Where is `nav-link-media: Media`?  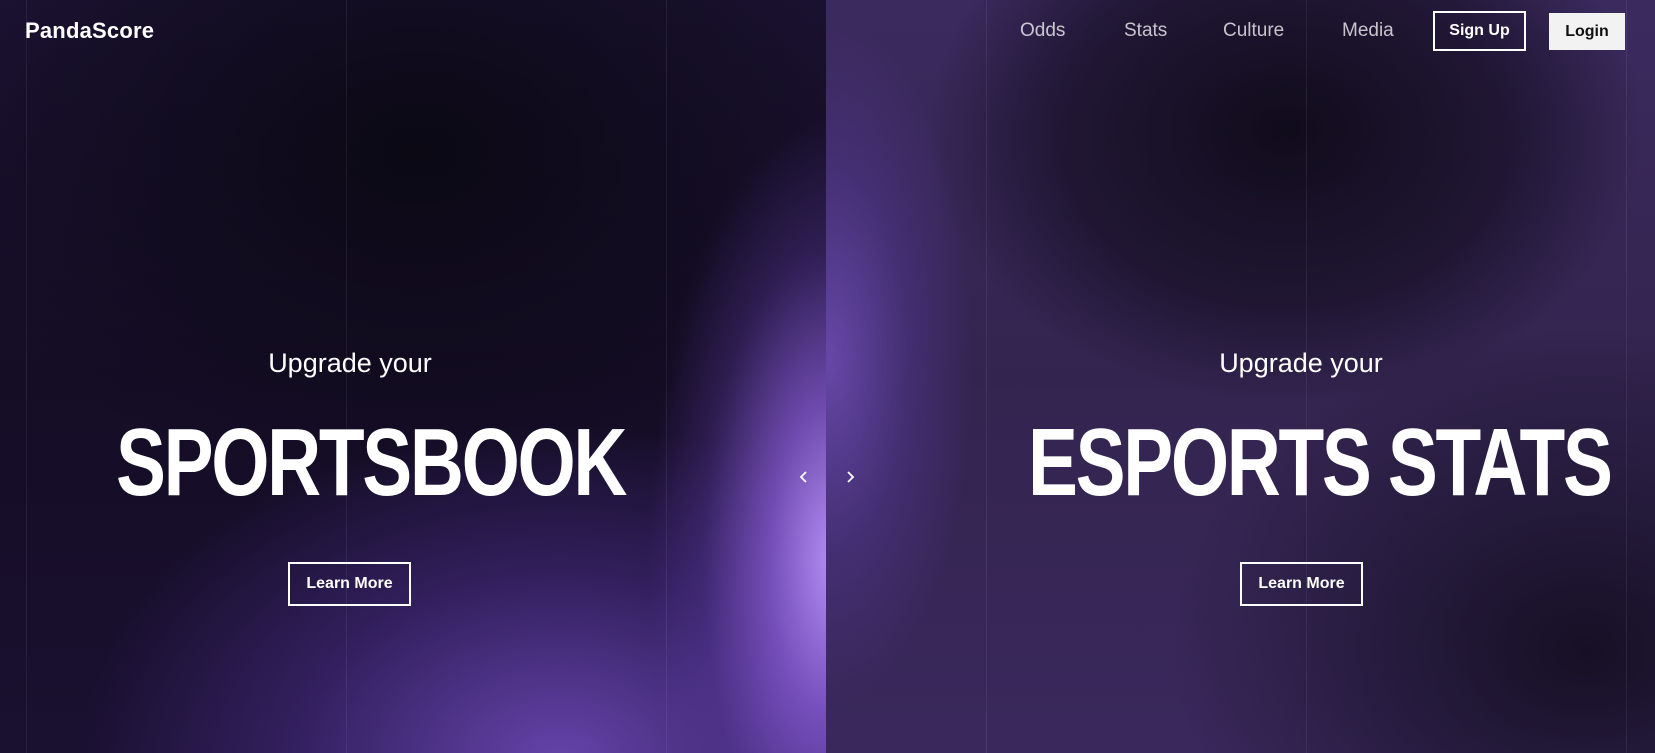
nav-link-media: Media is located at coordinates (1368, 31).